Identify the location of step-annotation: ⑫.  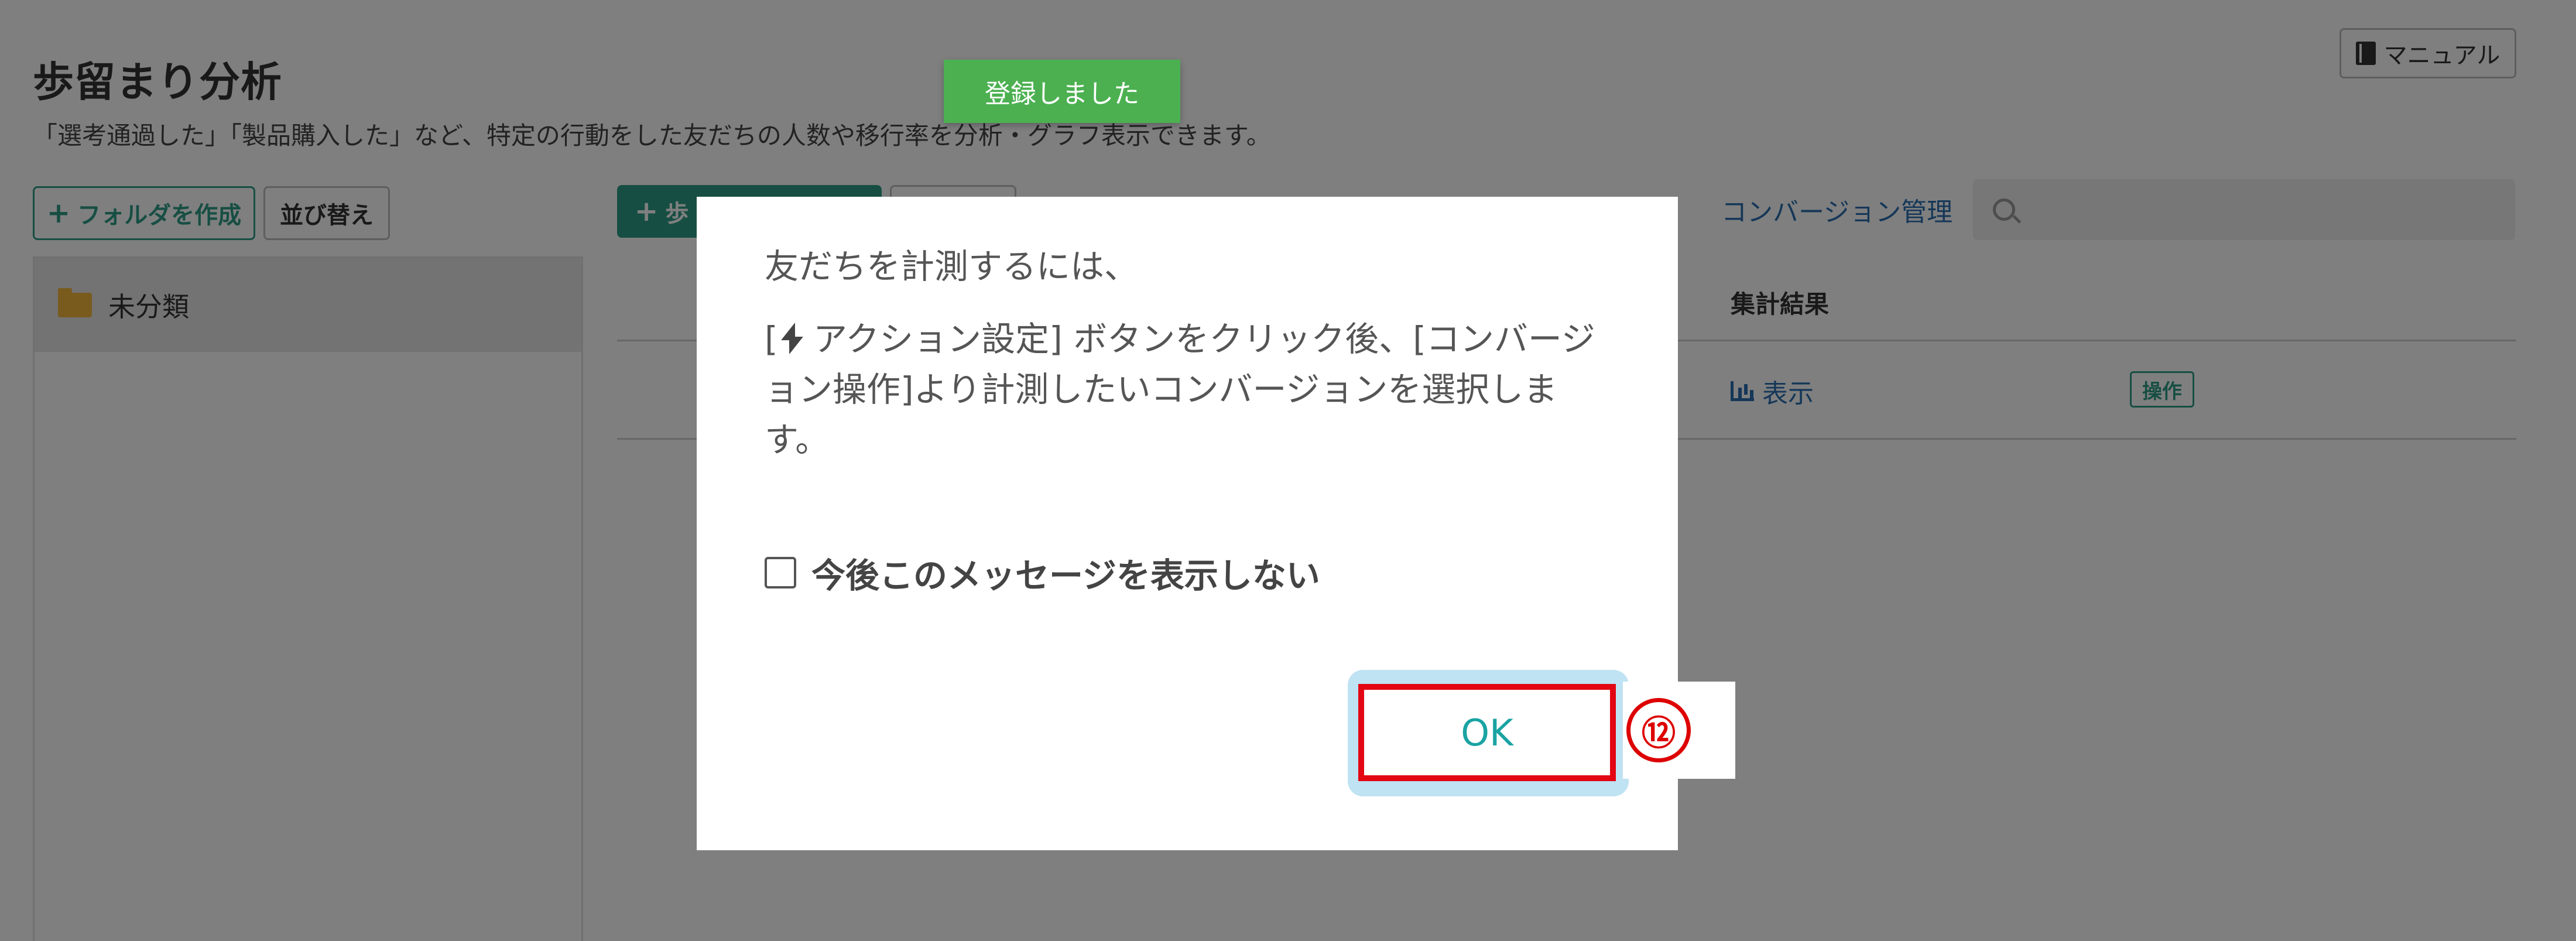
(1679, 730).